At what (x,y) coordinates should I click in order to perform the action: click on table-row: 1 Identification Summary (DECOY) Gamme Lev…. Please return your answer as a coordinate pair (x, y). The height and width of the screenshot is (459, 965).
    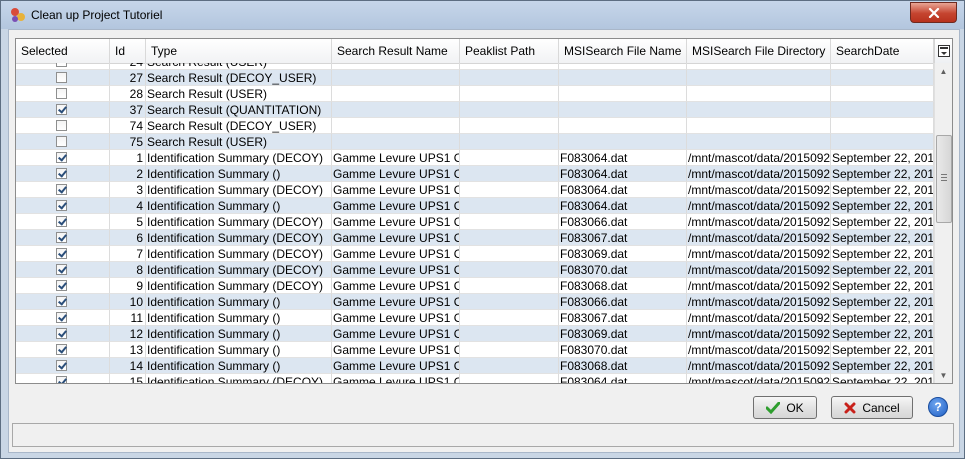
    Looking at the image, I should click on (475, 158).